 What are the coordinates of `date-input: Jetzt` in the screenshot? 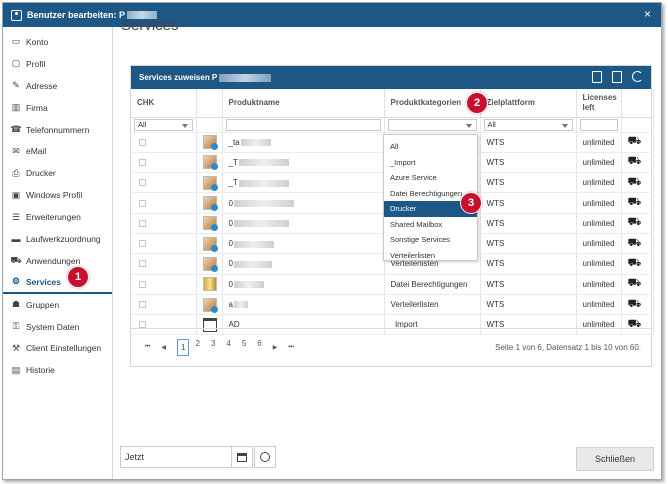 It's located at (176, 457).